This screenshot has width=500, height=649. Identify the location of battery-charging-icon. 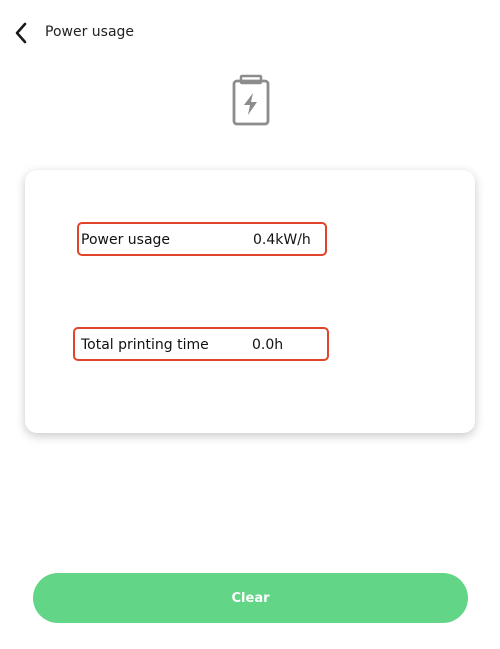
(251, 101).